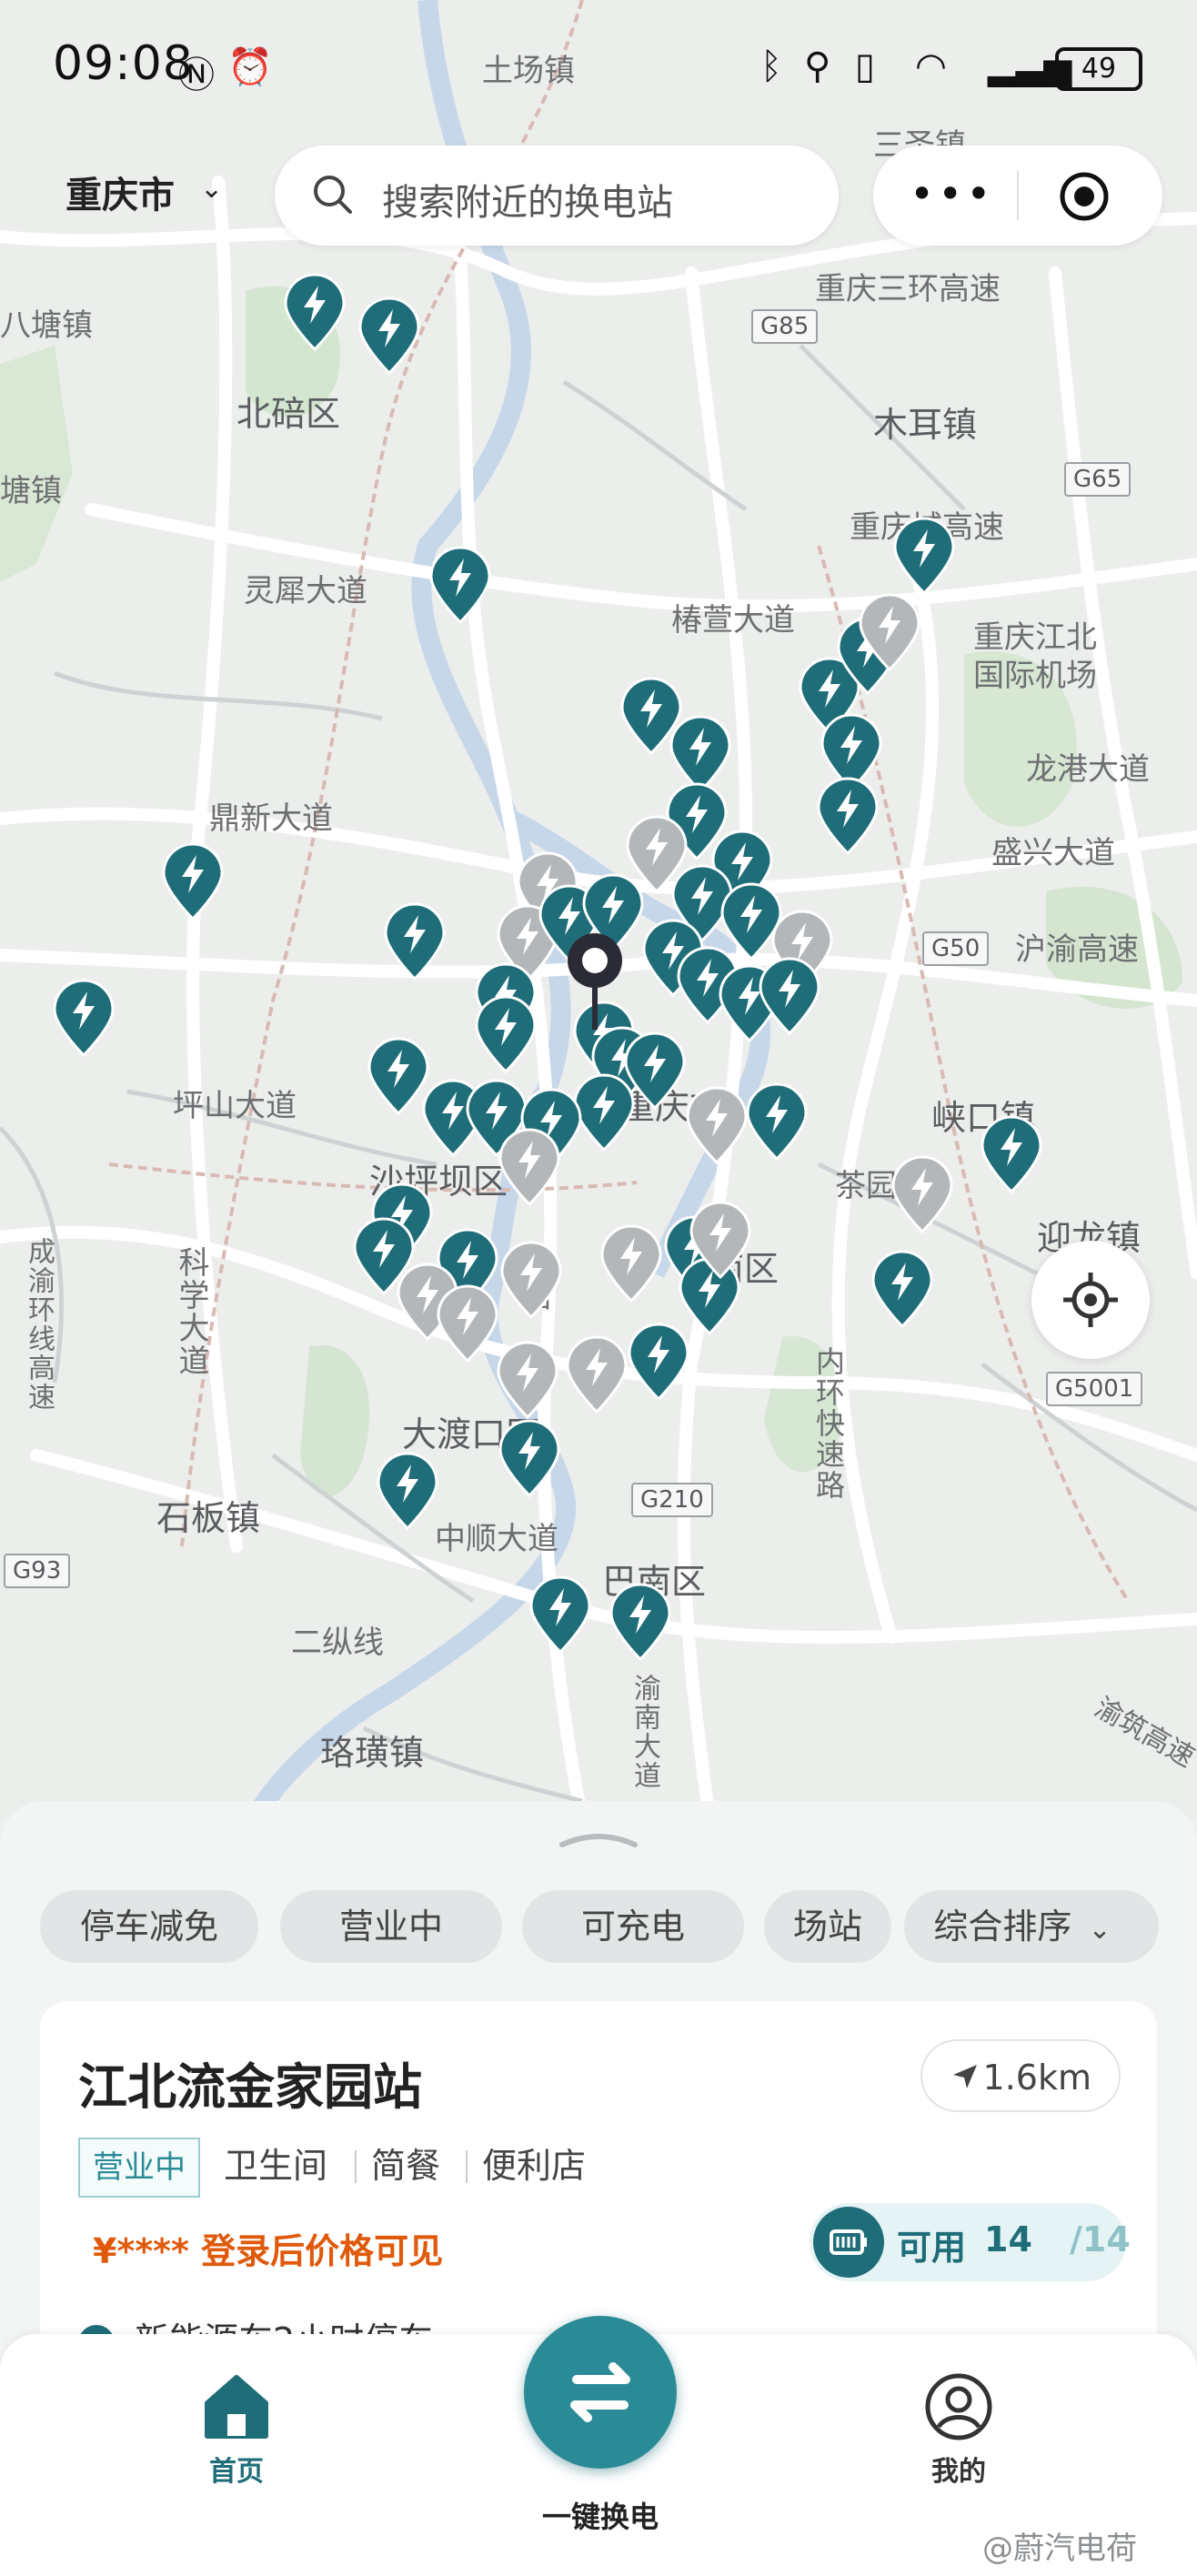 This screenshot has width=1197, height=2576. What do you see at coordinates (288, 414) in the screenshot?
I see `map-label: 北碚区` at bounding box center [288, 414].